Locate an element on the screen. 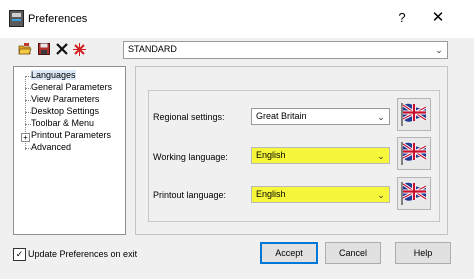 The width and height of the screenshot is (474, 279). regional-settings-select: Great Britain ⌄ is located at coordinates (320, 116).